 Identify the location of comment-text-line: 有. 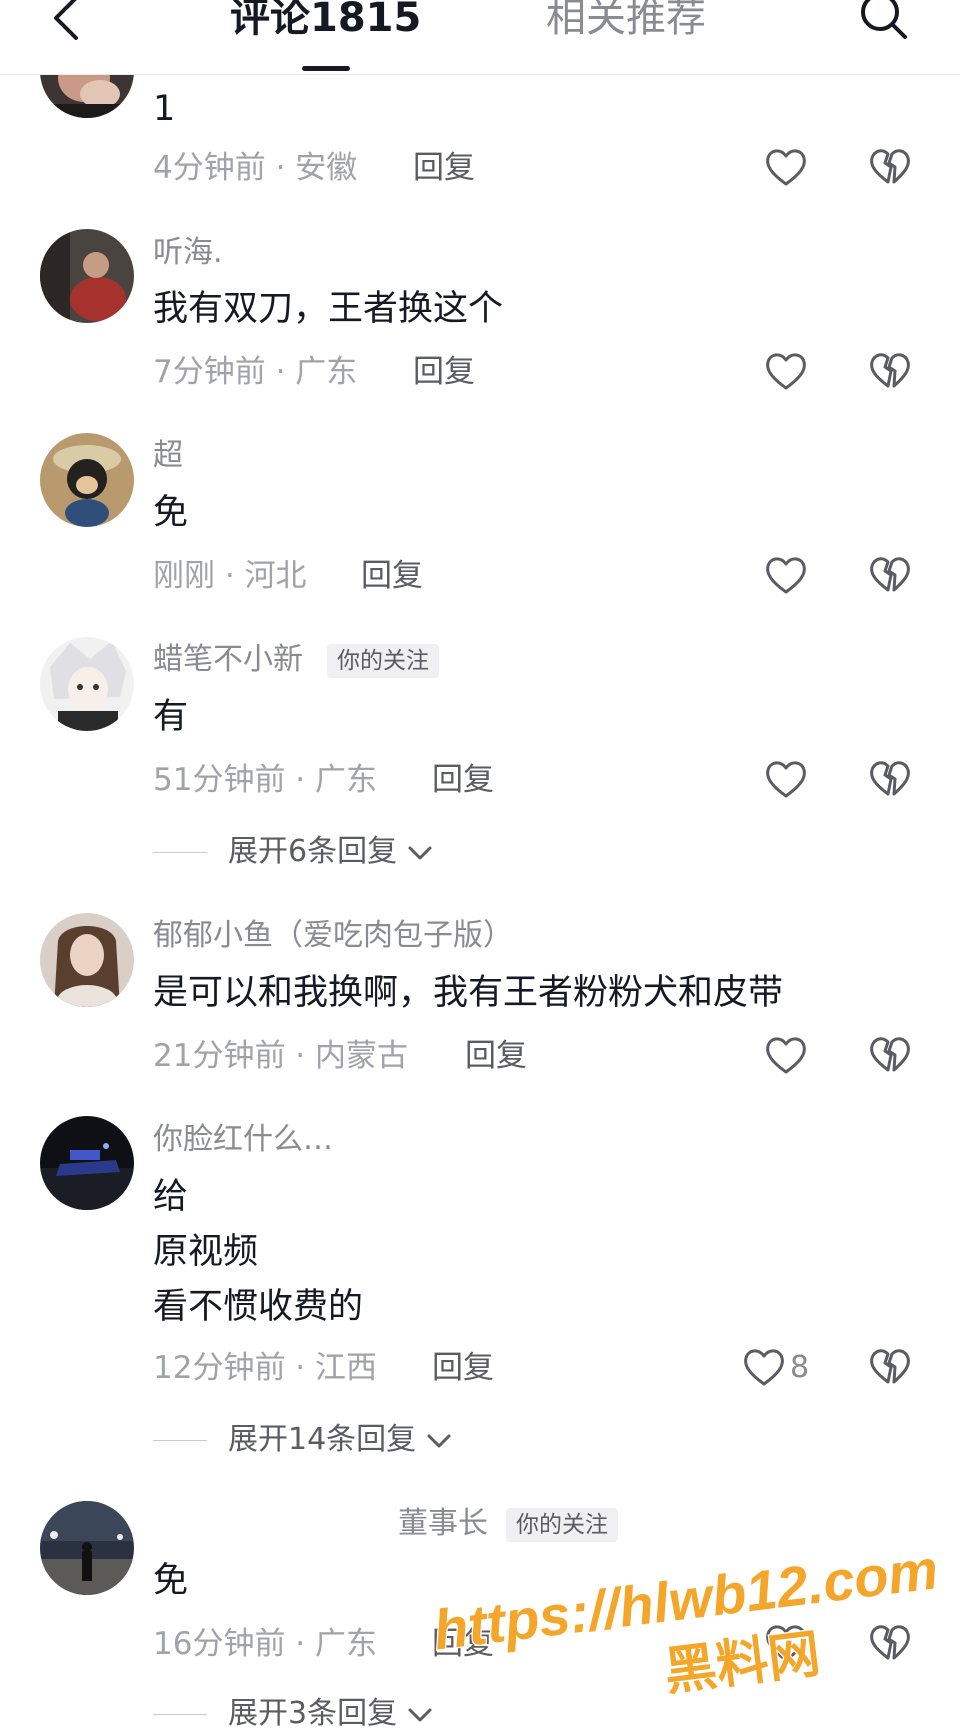
(171, 717).